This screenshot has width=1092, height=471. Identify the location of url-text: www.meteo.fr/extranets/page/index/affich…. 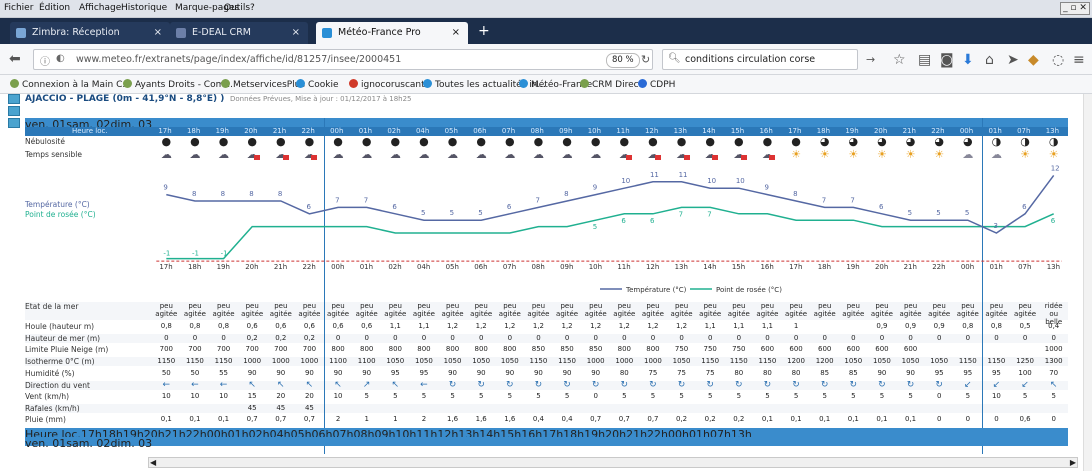
(238, 59).